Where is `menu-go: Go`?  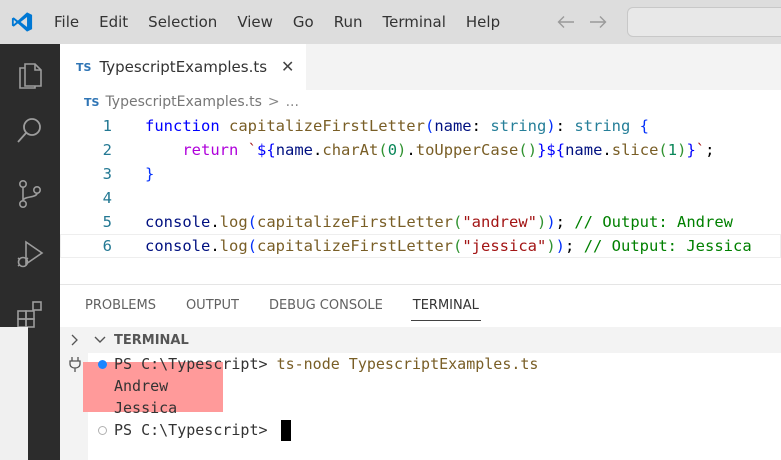 menu-go: Go is located at coordinates (303, 22).